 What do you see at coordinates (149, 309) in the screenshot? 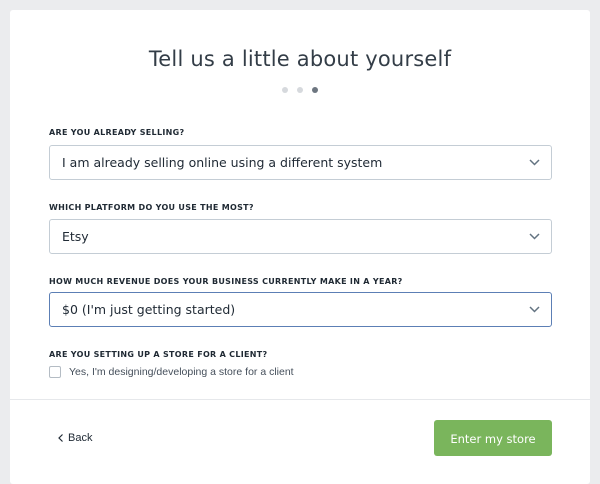
I see `revenue-value: $0 (I'm just getting started)` at bounding box center [149, 309].